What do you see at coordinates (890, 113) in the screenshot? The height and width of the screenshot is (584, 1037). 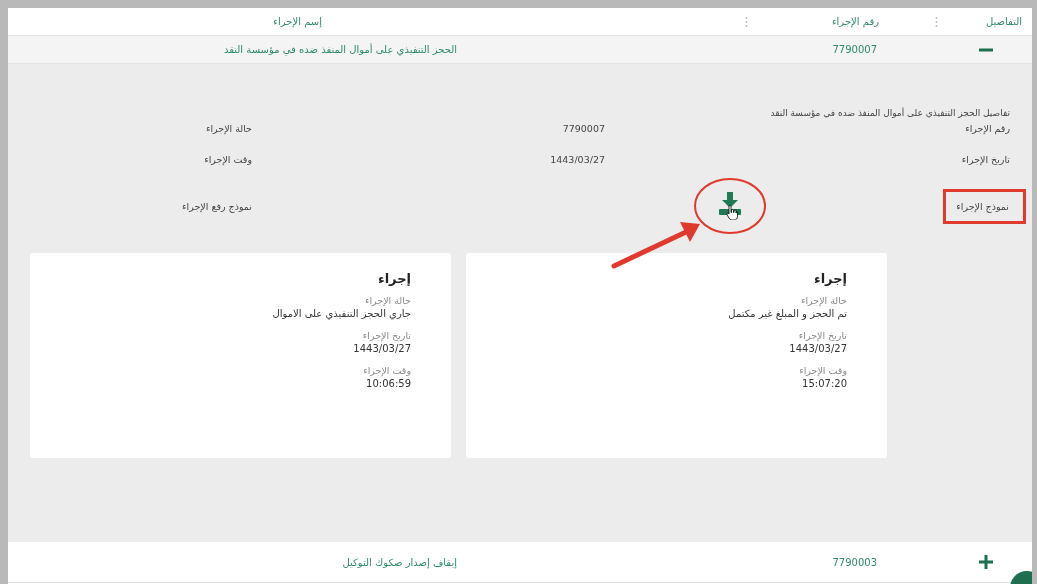 I see `details-title: تفاصيل الحجز التنفيذي على أموال المنفذ ضده في مؤسسة النقد` at bounding box center [890, 113].